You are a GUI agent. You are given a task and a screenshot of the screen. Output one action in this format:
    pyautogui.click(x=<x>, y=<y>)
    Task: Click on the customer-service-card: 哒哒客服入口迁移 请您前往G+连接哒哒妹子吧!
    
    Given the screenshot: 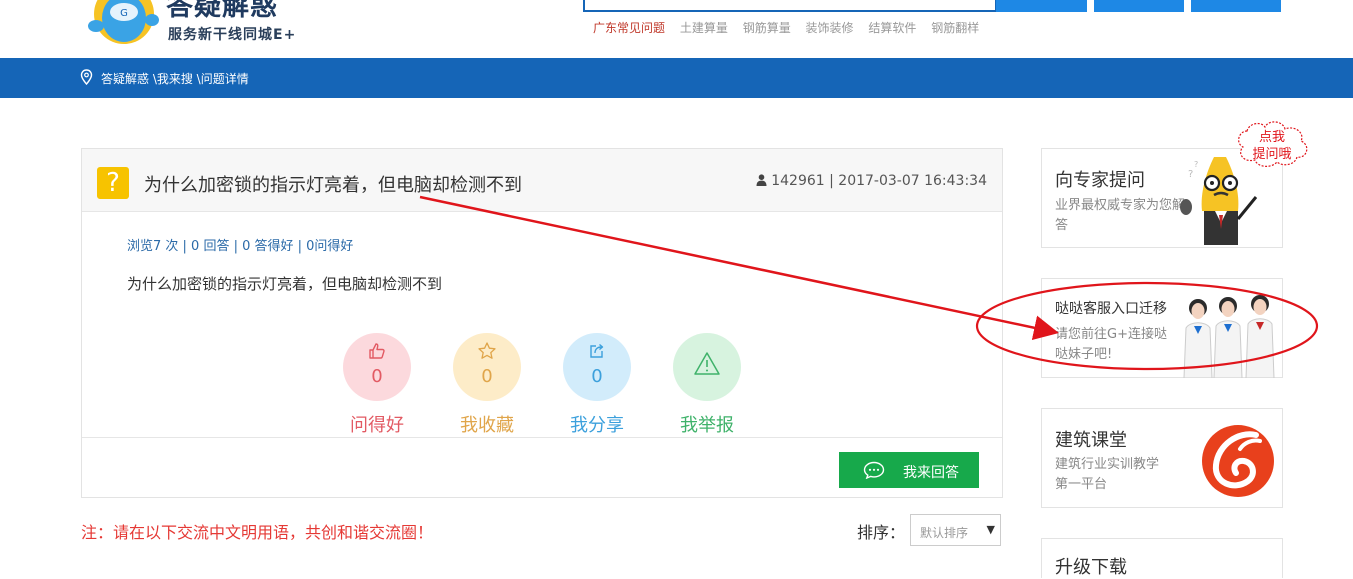 What is the action you would take?
    pyautogui.click(x=1162, y=328)
    